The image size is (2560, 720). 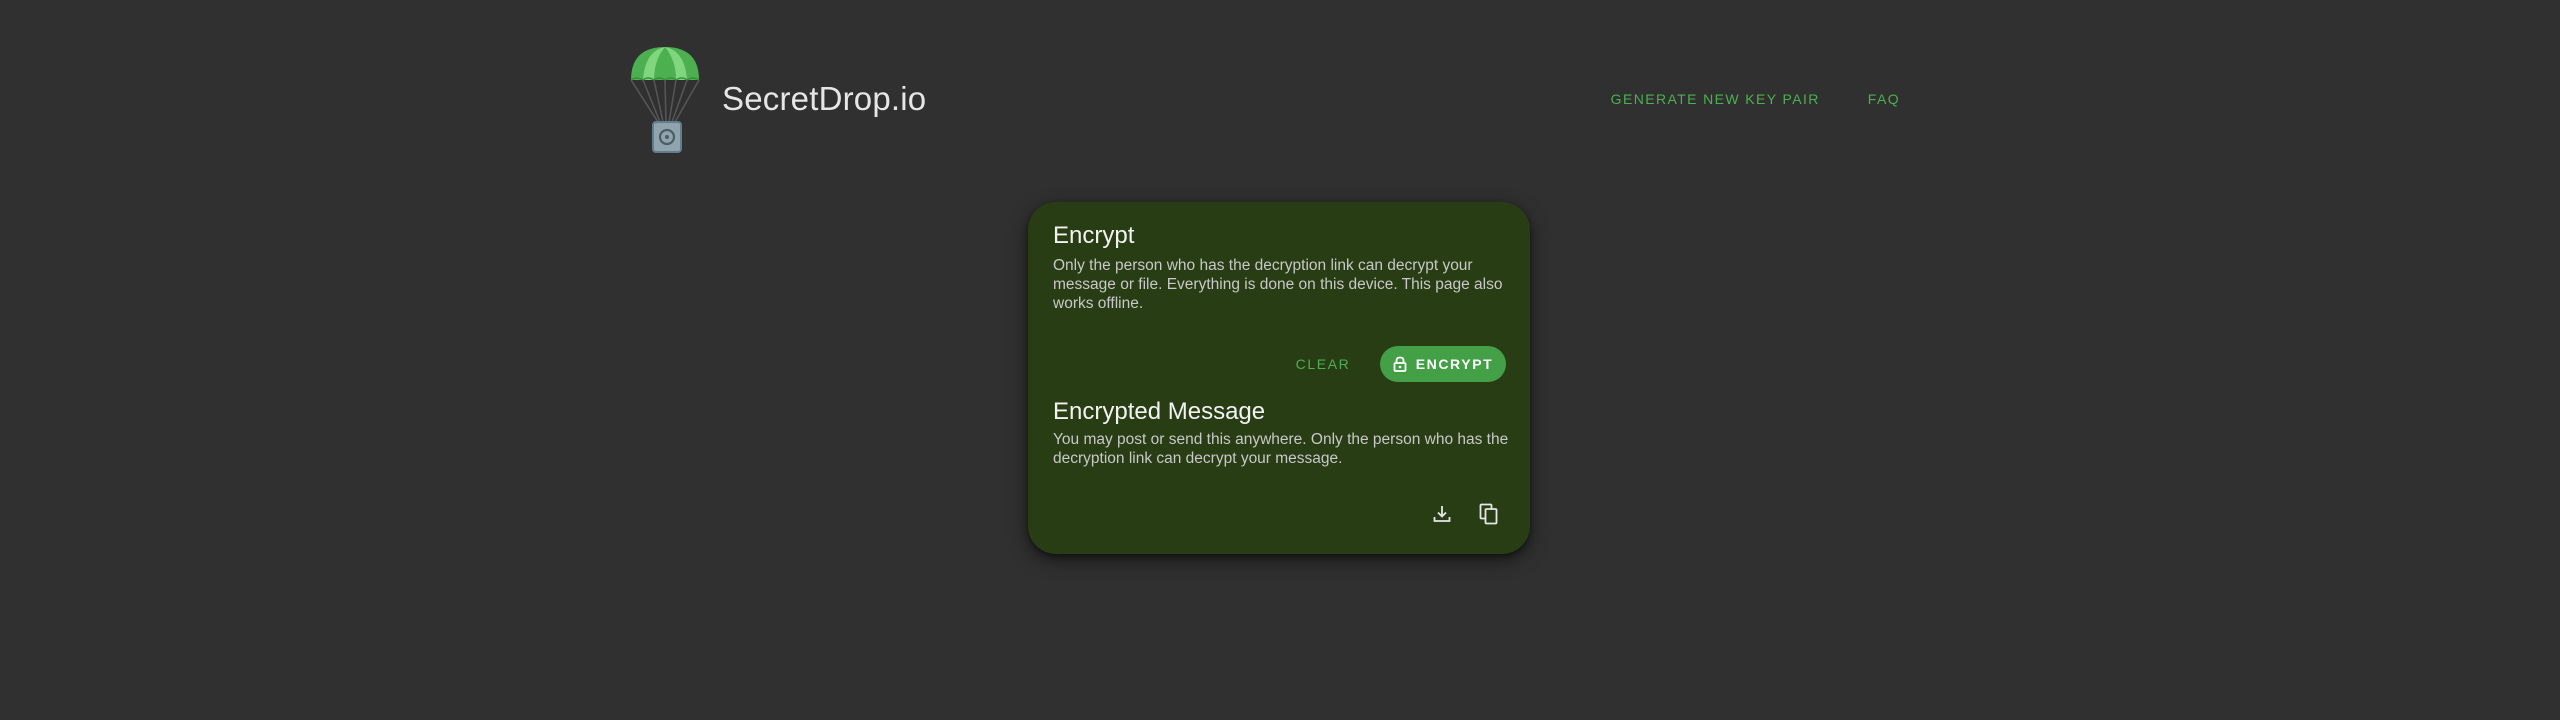 What do you see at coordinates (1323, 364) in the screenshot?
I see `clear-button: Clear` at bounding box center [1323, 364].